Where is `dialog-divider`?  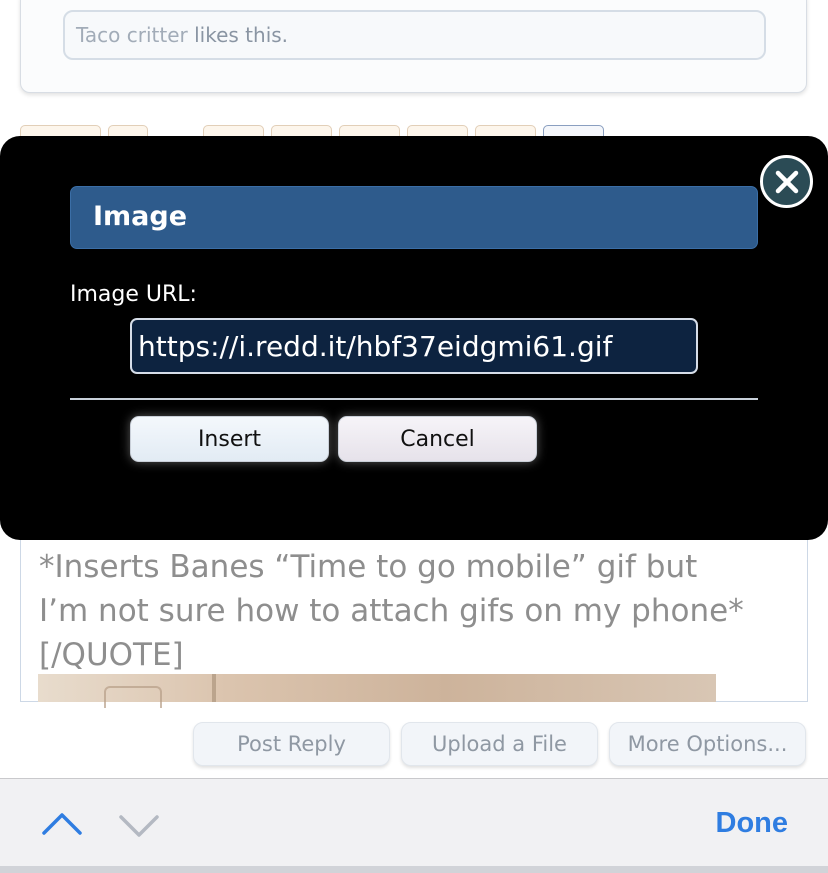 dialog-divider is located at coordinates (414, 399).